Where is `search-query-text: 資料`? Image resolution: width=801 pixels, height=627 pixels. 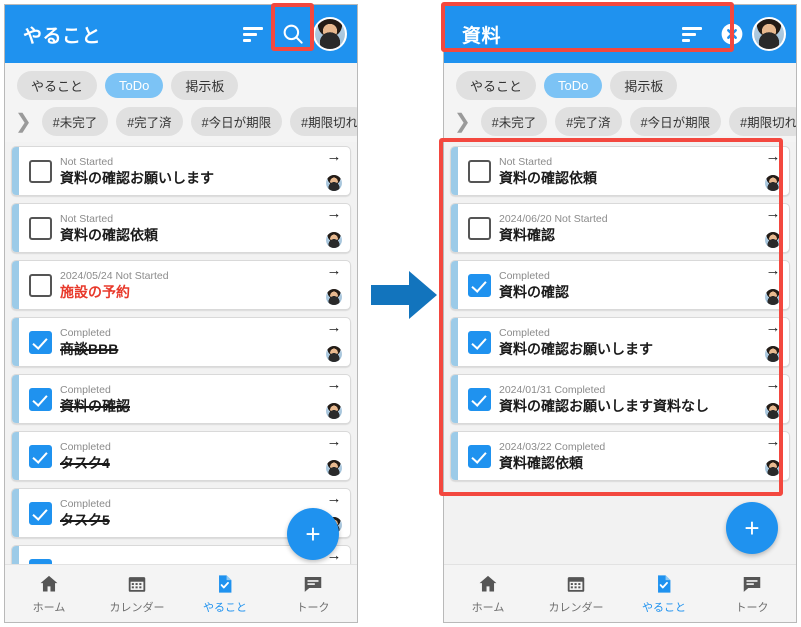 search-query-text: 資料 is located at coordinates (567, 34).